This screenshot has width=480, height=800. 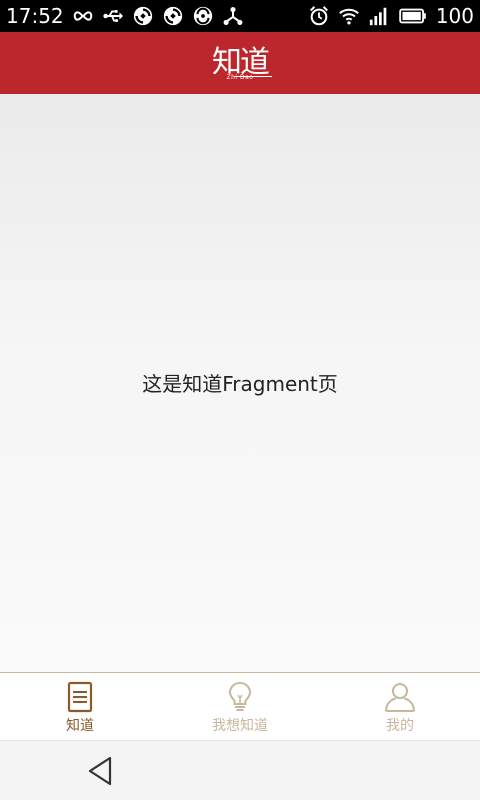 What do you see at coordinates (413, 16) in the screenshot?
I see `battery-icon` at bounding box center [413, 16].